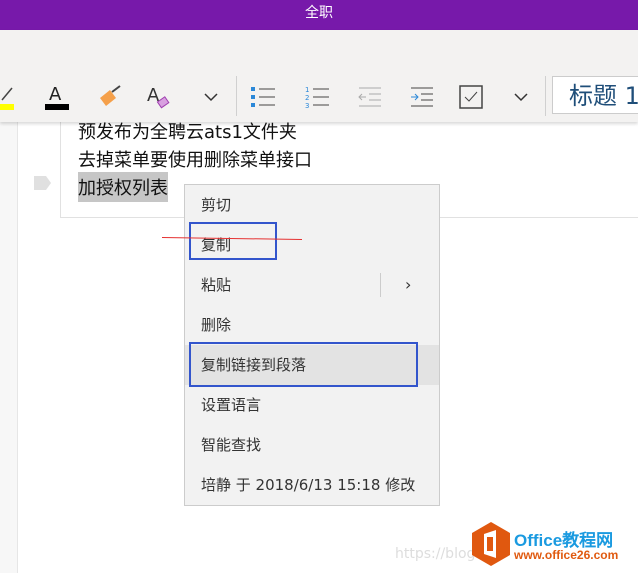  I want to click on numbering-button: 123, so click(317, 97).